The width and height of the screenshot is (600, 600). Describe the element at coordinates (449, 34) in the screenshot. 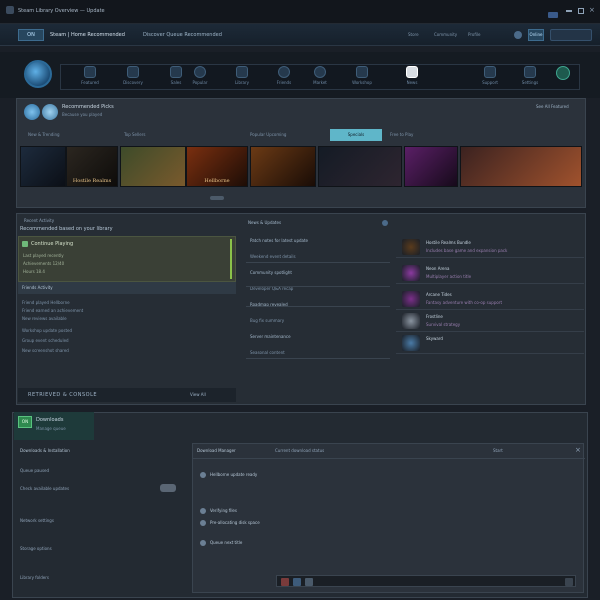

I see `nav-link-community: Community` at that location.